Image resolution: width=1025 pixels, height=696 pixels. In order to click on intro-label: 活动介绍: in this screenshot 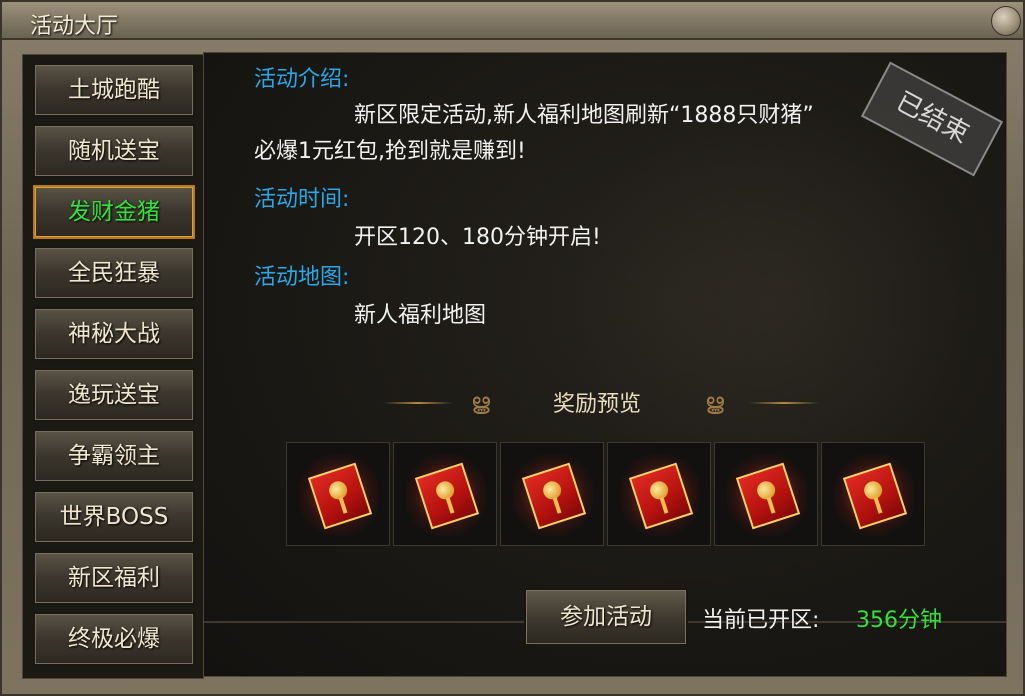, I will do `click(302, 79)`.